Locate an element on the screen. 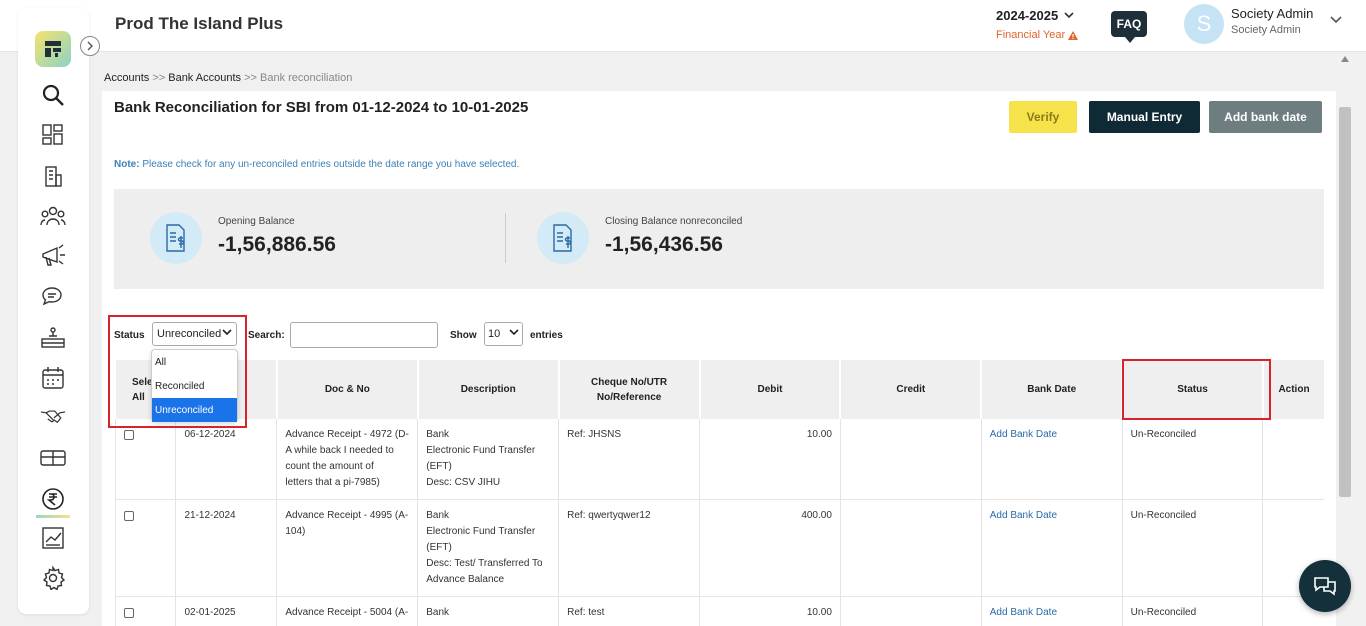  announcement-icon is located at coordinates (53, 256).